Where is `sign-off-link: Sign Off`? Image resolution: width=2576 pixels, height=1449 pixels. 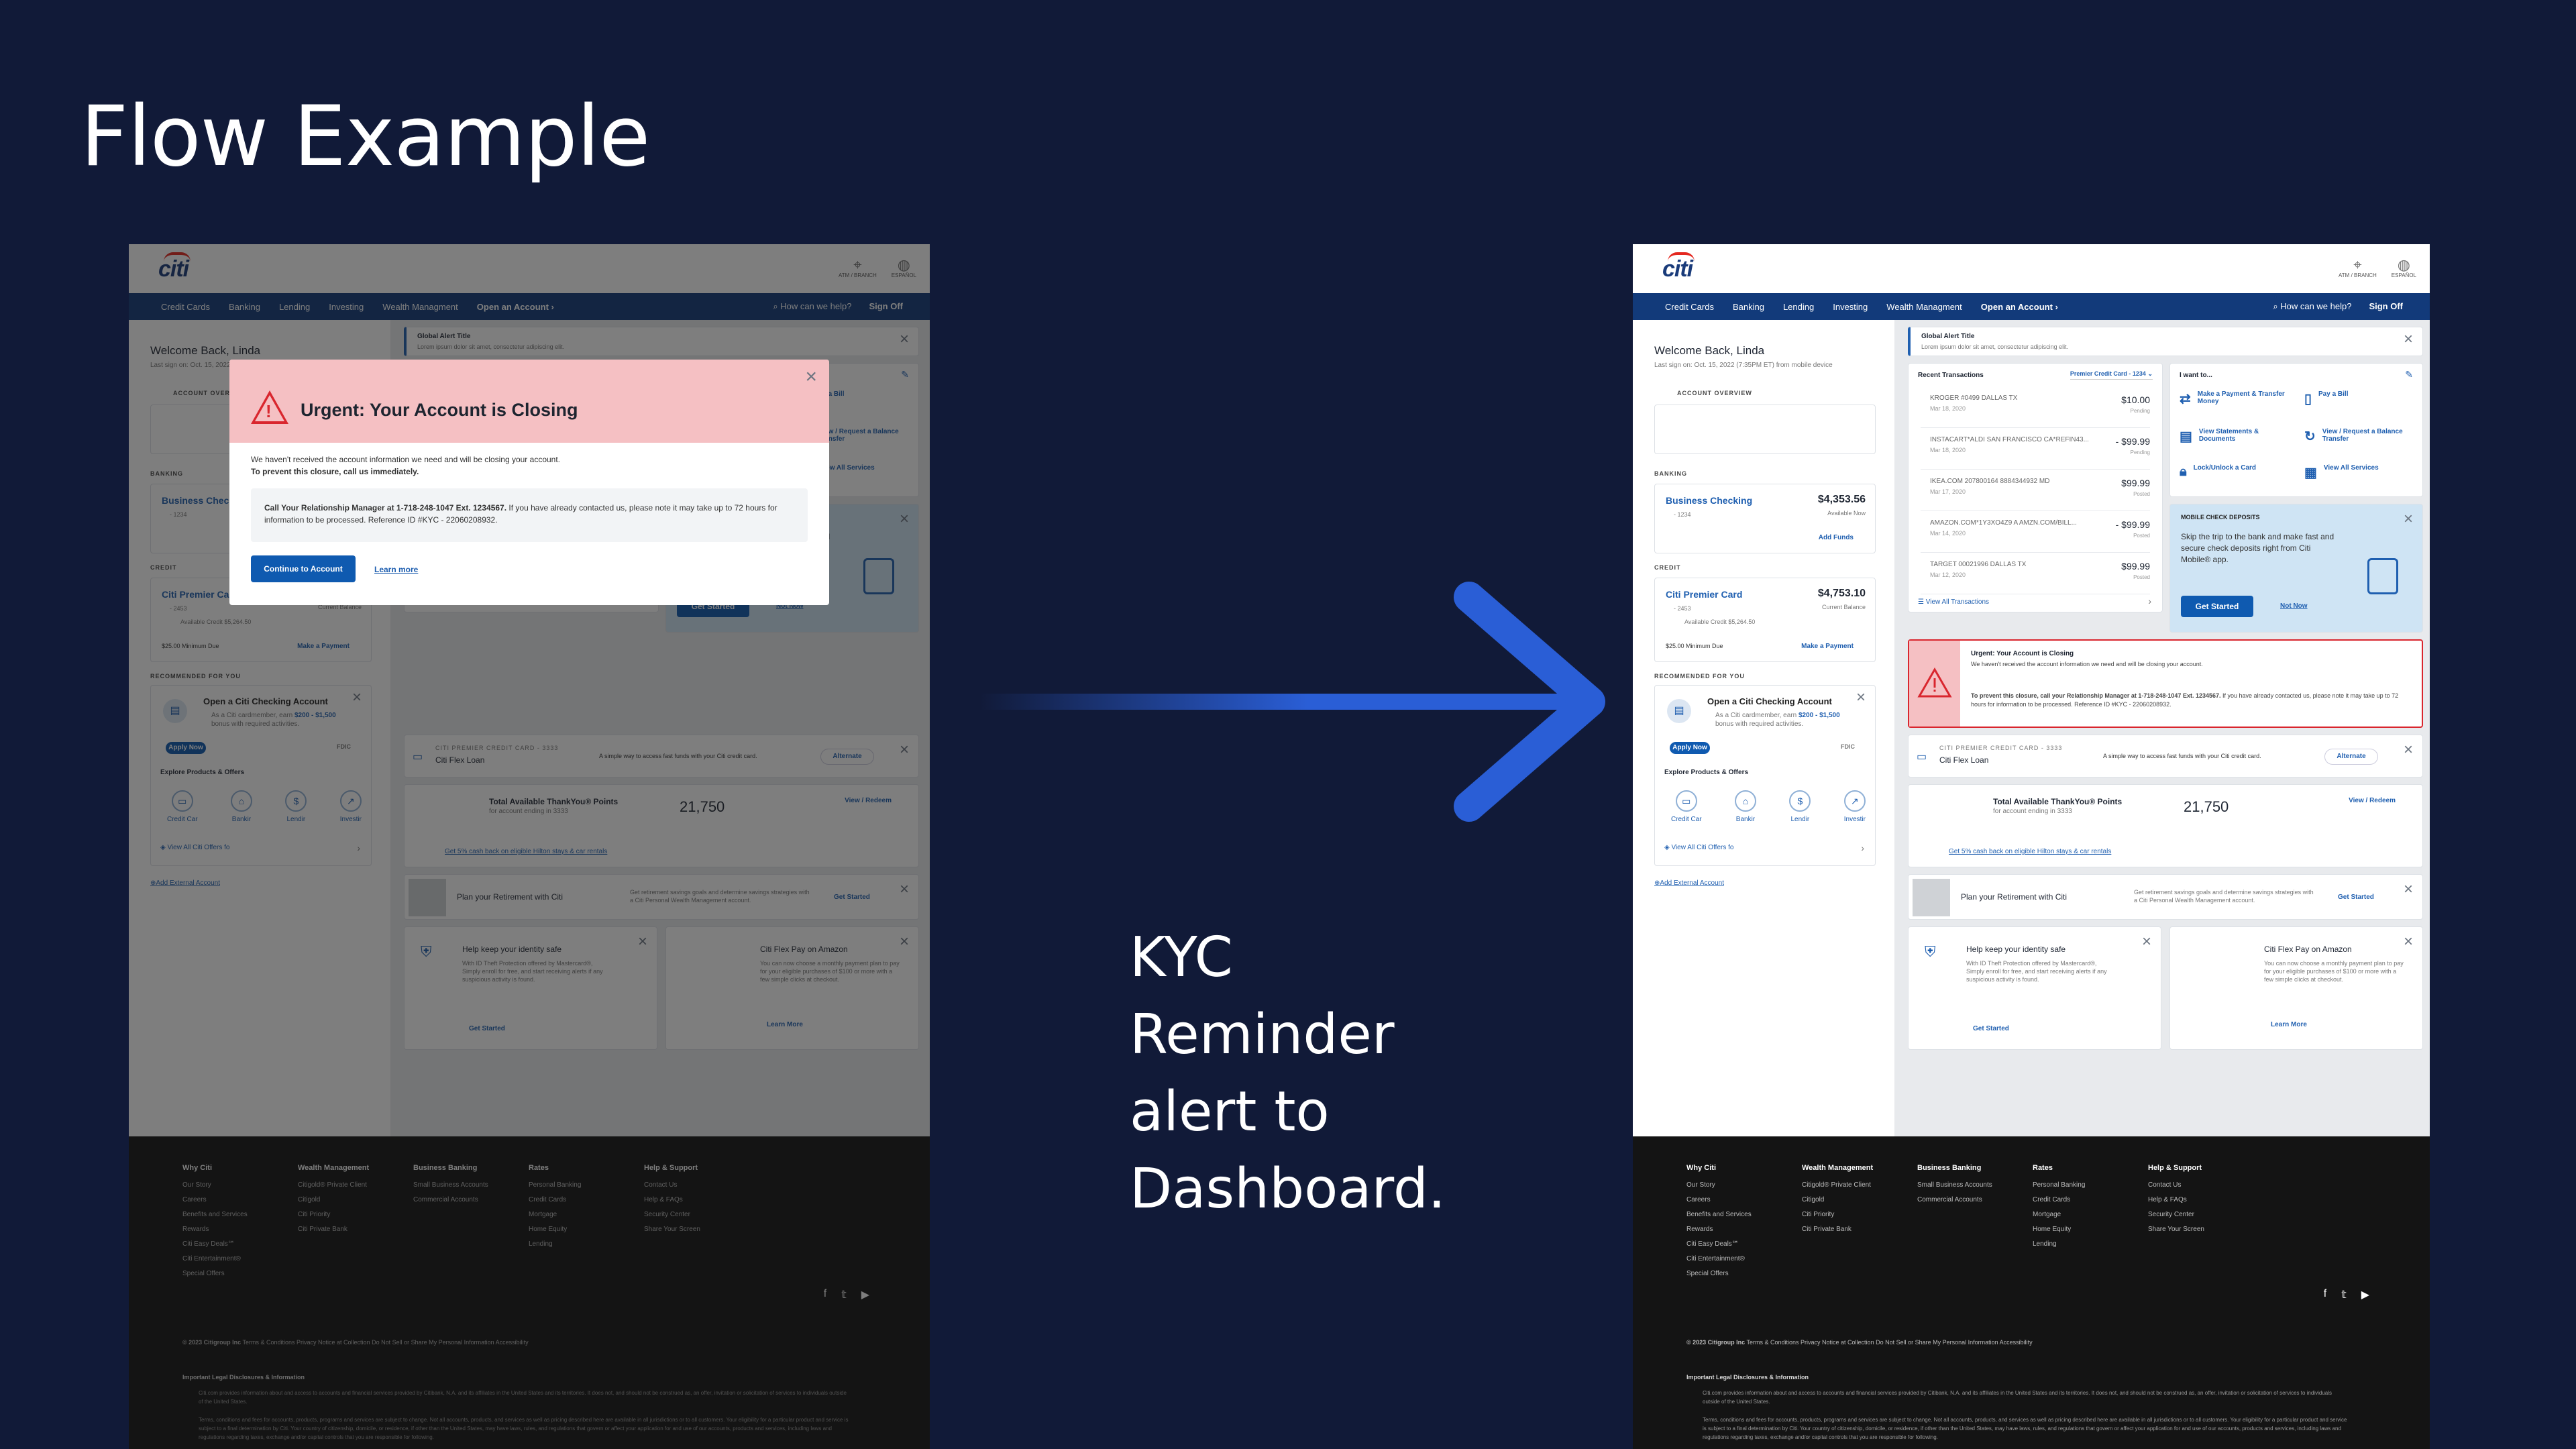
sign-off-link: Sign Off is located at coordinates (2386, 306).